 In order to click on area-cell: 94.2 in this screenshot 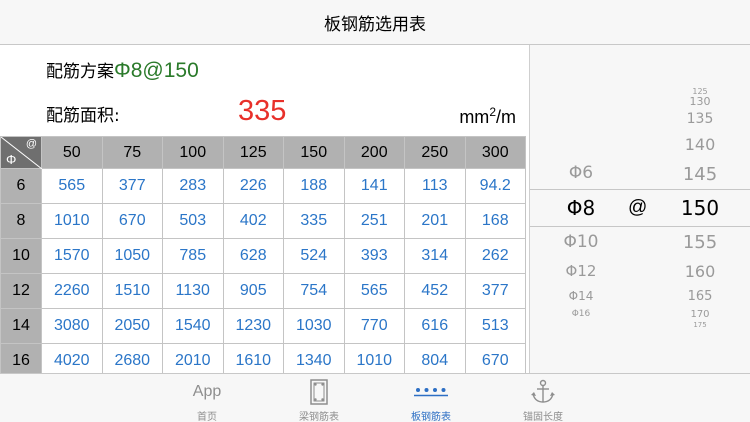, I will do `click(495, 186)`.